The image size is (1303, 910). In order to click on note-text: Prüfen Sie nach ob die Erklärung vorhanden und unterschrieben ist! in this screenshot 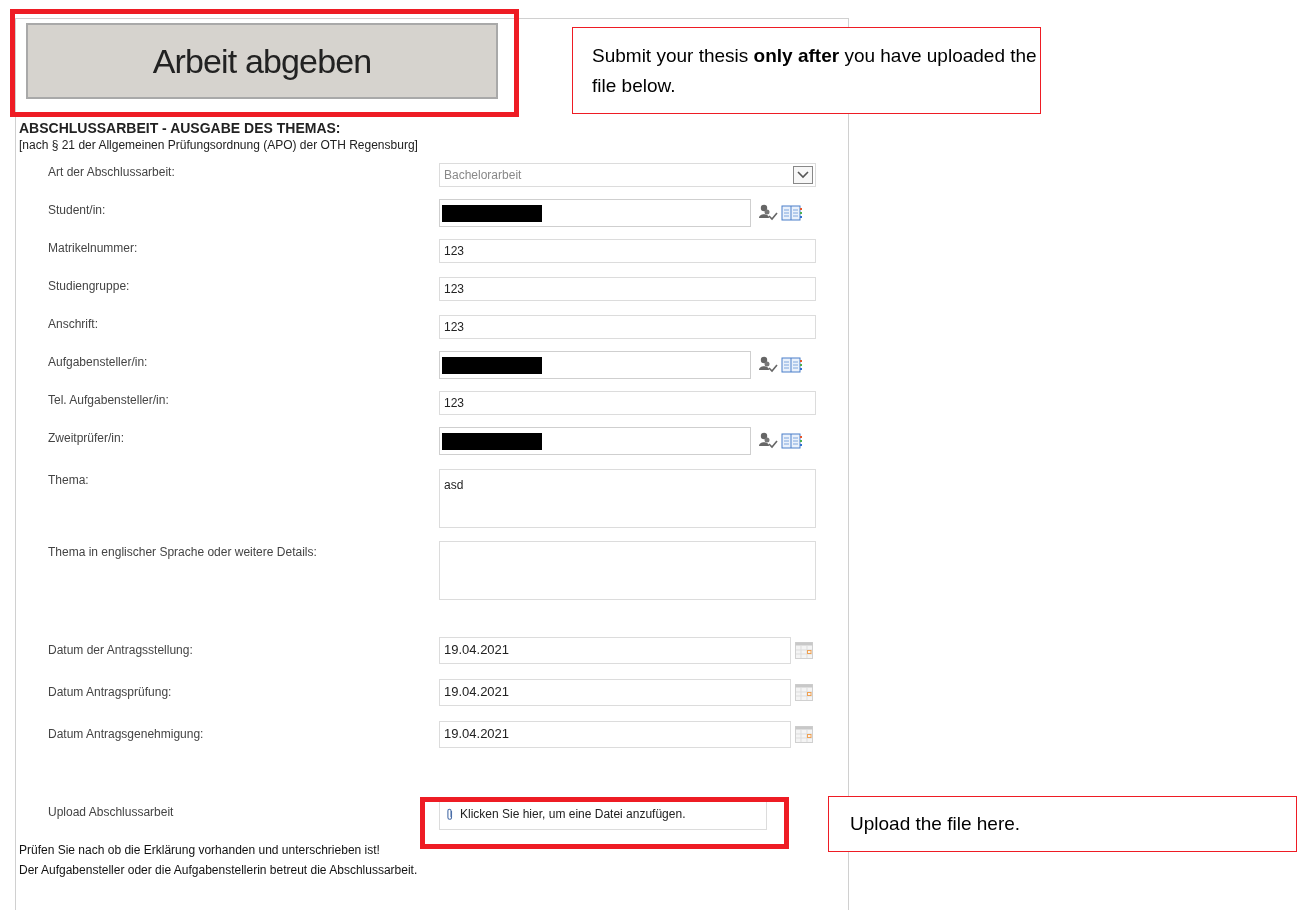, I will do `click(200, 850)`.